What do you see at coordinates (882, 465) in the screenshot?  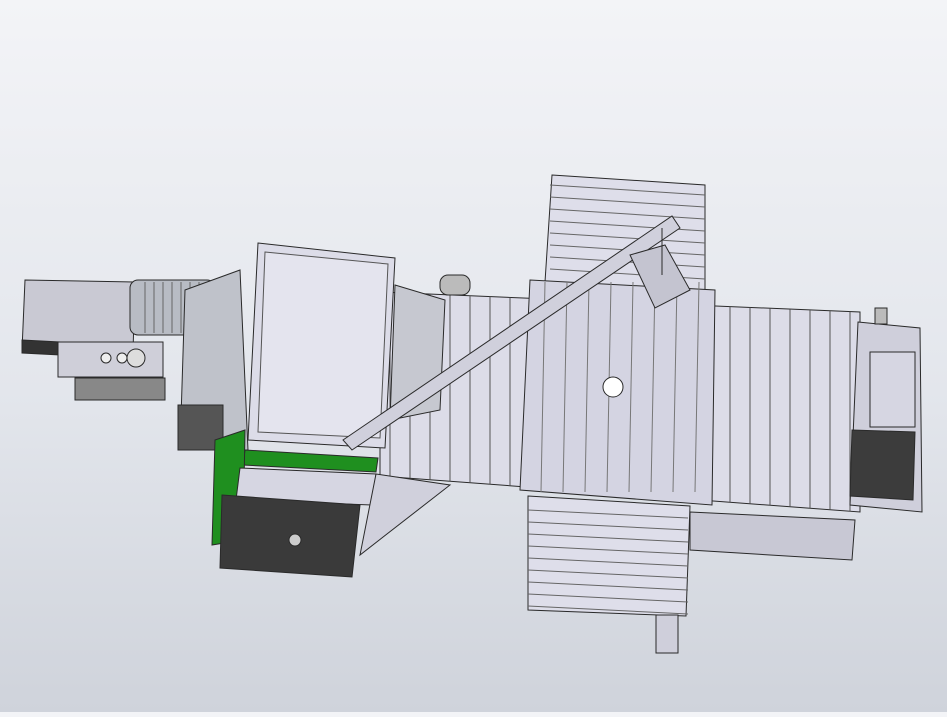 I see `right-housing-shadow` at bounding box center [882, 465].